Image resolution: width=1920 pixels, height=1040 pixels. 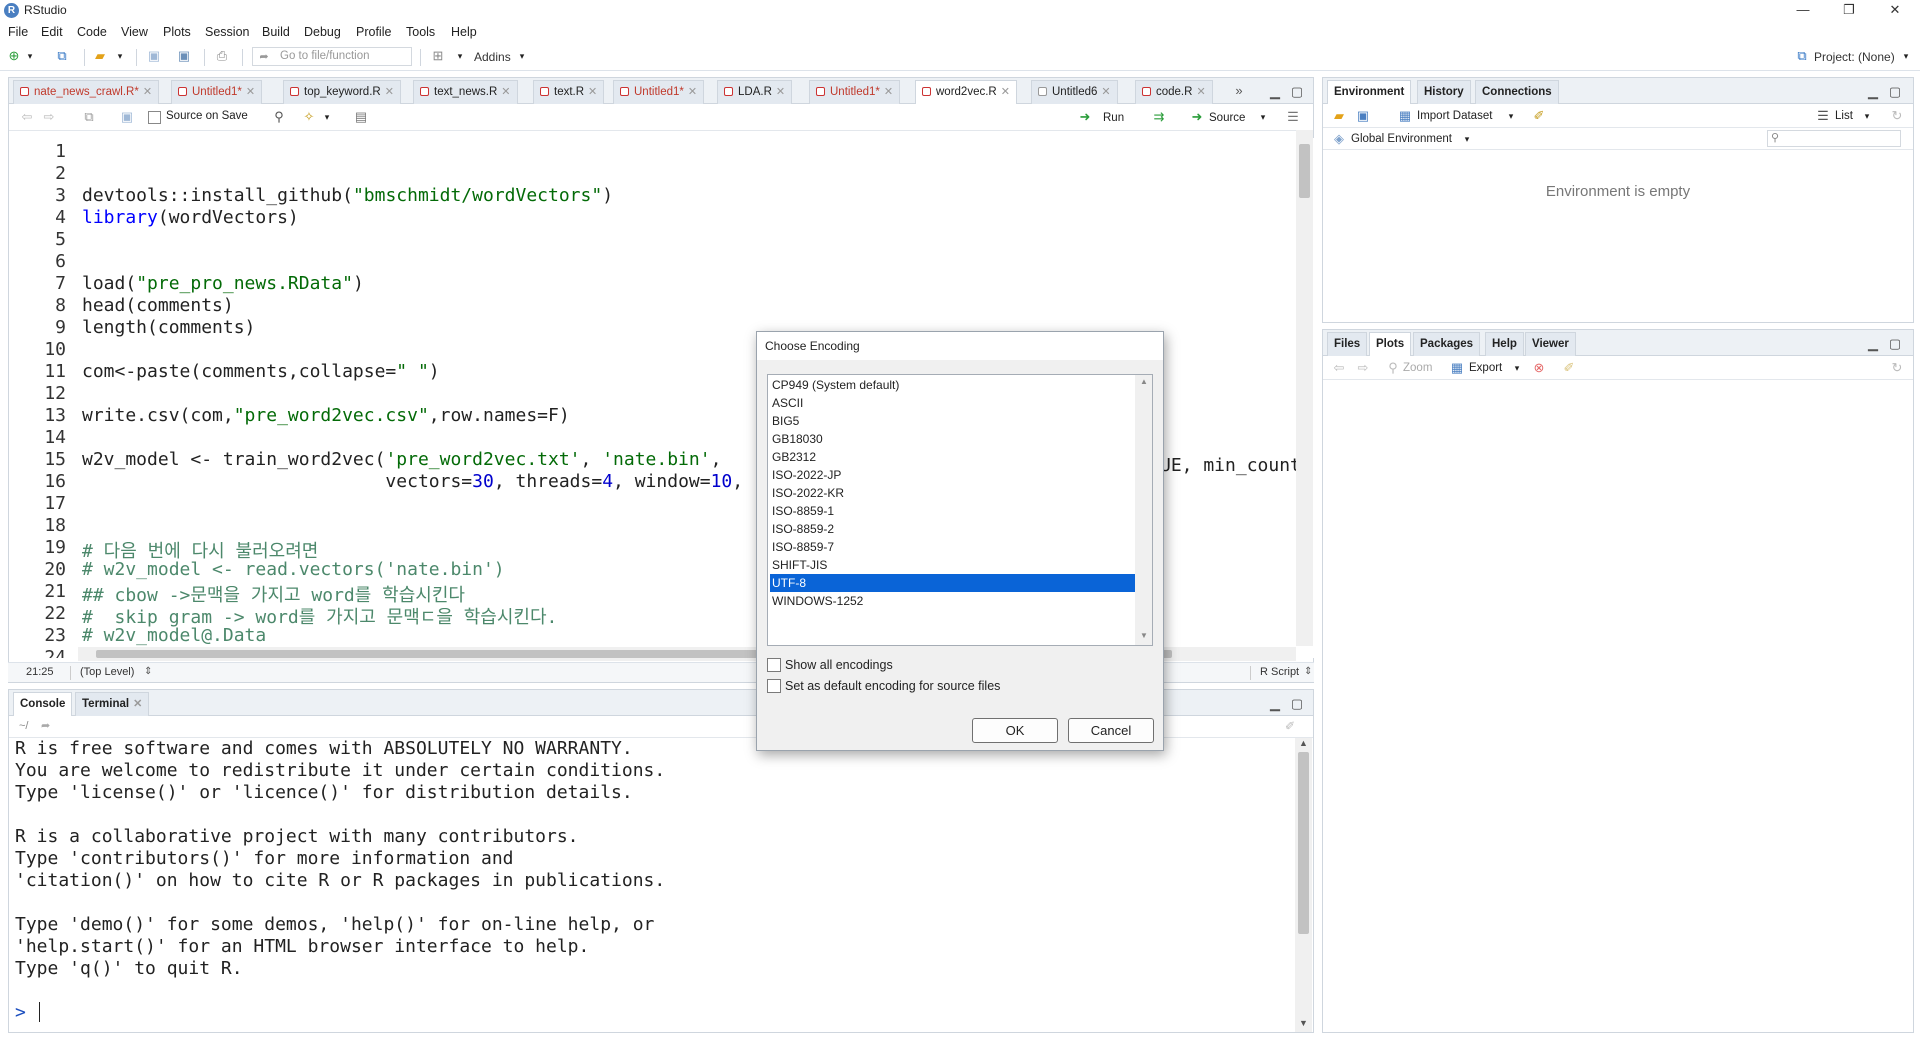 I want to click on remove-plot-icon: ⊗, so click(x=1539, y=368).